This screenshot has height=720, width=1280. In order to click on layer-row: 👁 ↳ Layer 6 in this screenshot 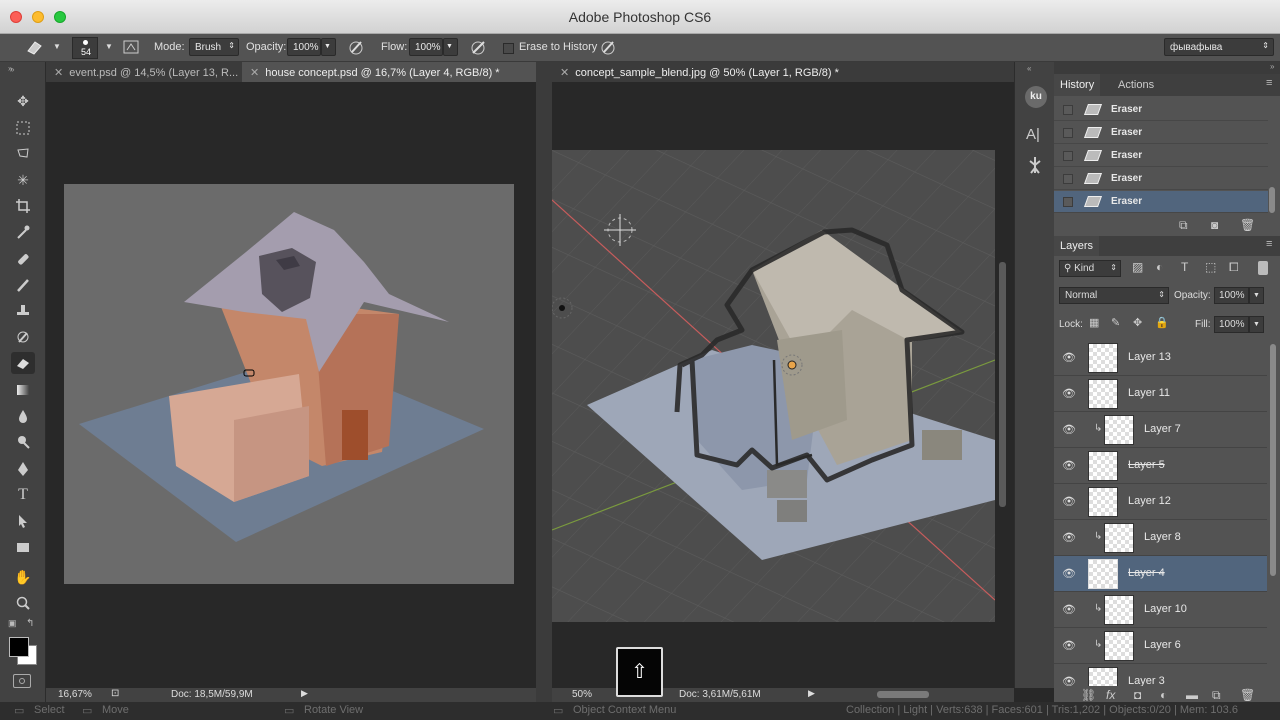, I will do `click(1160, 646)`.